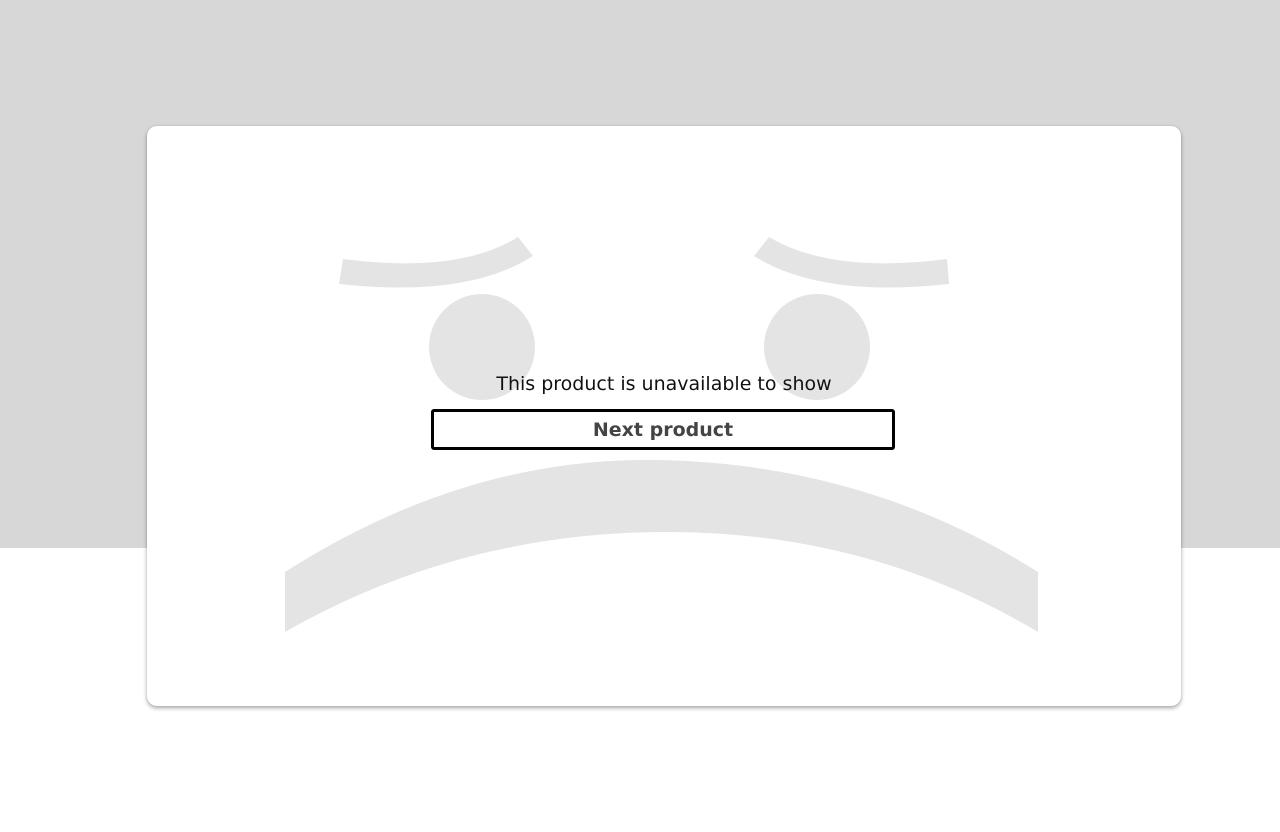  I want to click on frown-mouth, so click(661, 545).